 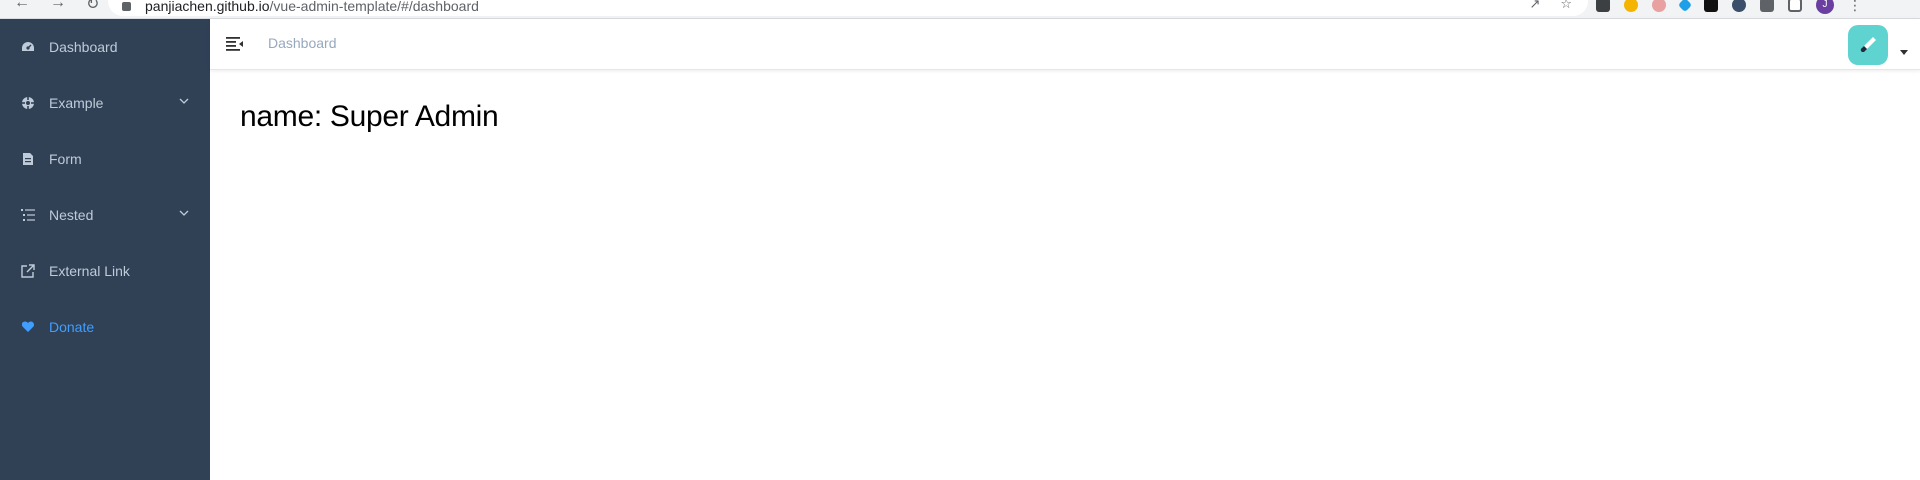 I want to click on avatar-icon, so click(x=1868, y=44).